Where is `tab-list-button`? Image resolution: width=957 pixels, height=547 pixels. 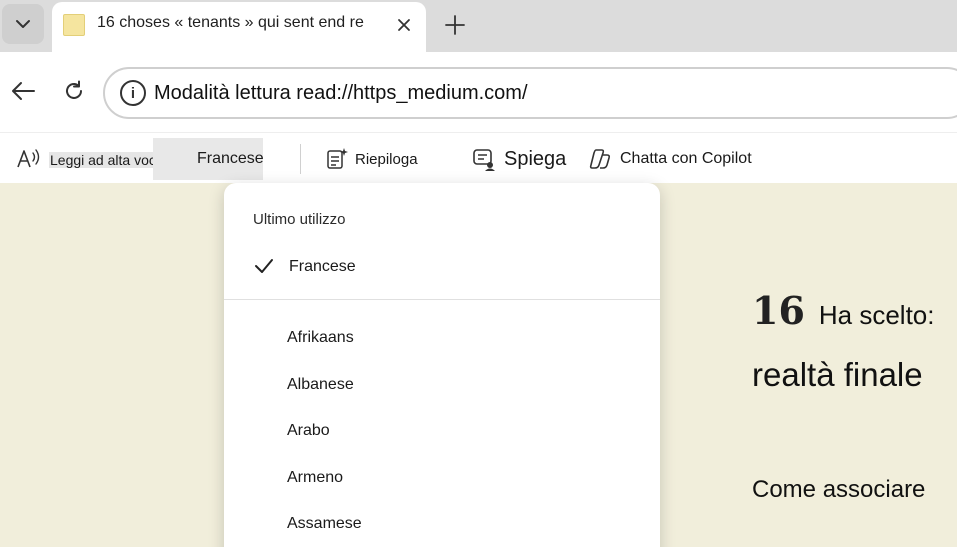
tab-list-button is located at coordinates (23, 24).